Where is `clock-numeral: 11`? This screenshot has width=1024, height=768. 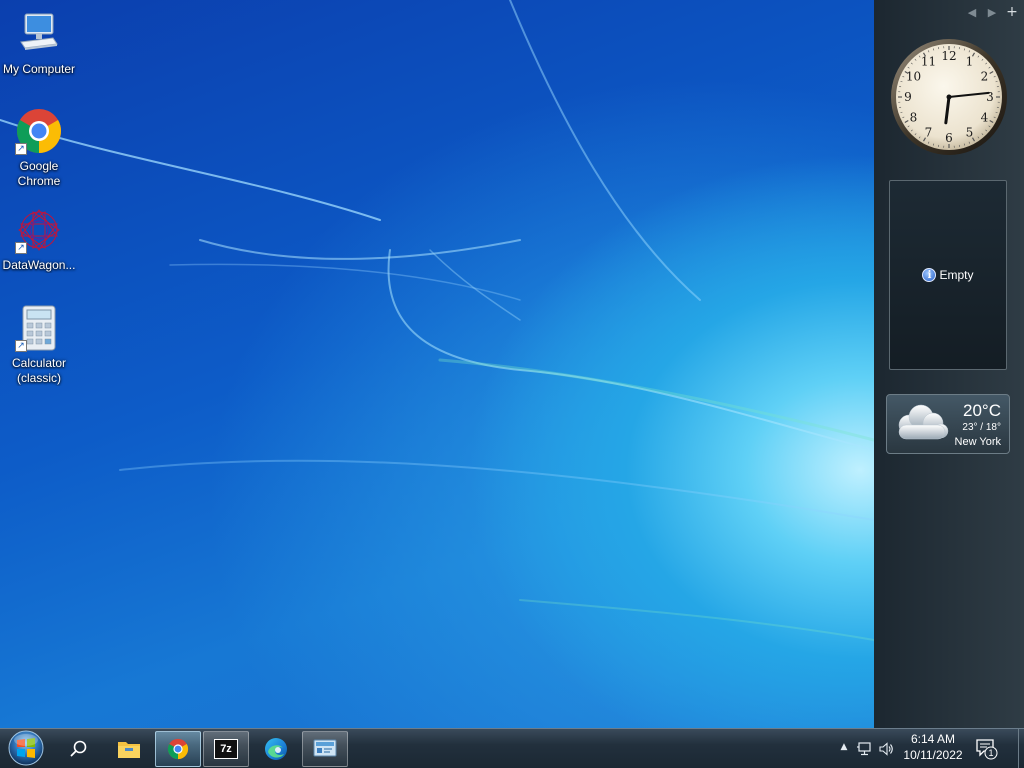 clock-numeral: 11 is located at coordinates (928, 61).